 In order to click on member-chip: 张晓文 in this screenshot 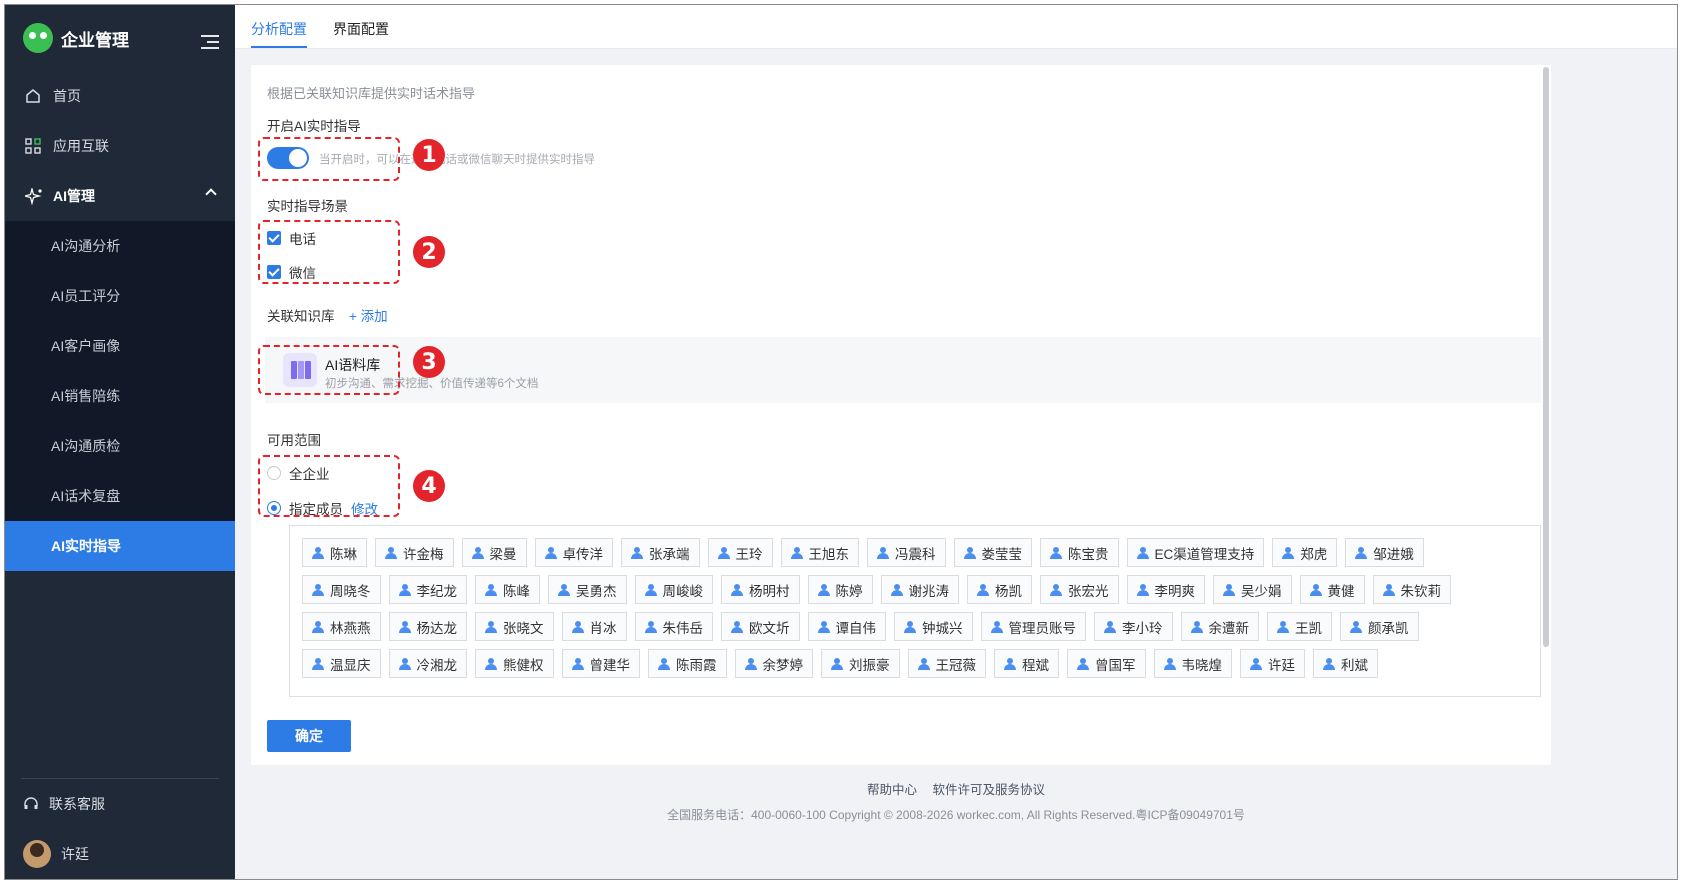, I will do `click(514, 626)`.